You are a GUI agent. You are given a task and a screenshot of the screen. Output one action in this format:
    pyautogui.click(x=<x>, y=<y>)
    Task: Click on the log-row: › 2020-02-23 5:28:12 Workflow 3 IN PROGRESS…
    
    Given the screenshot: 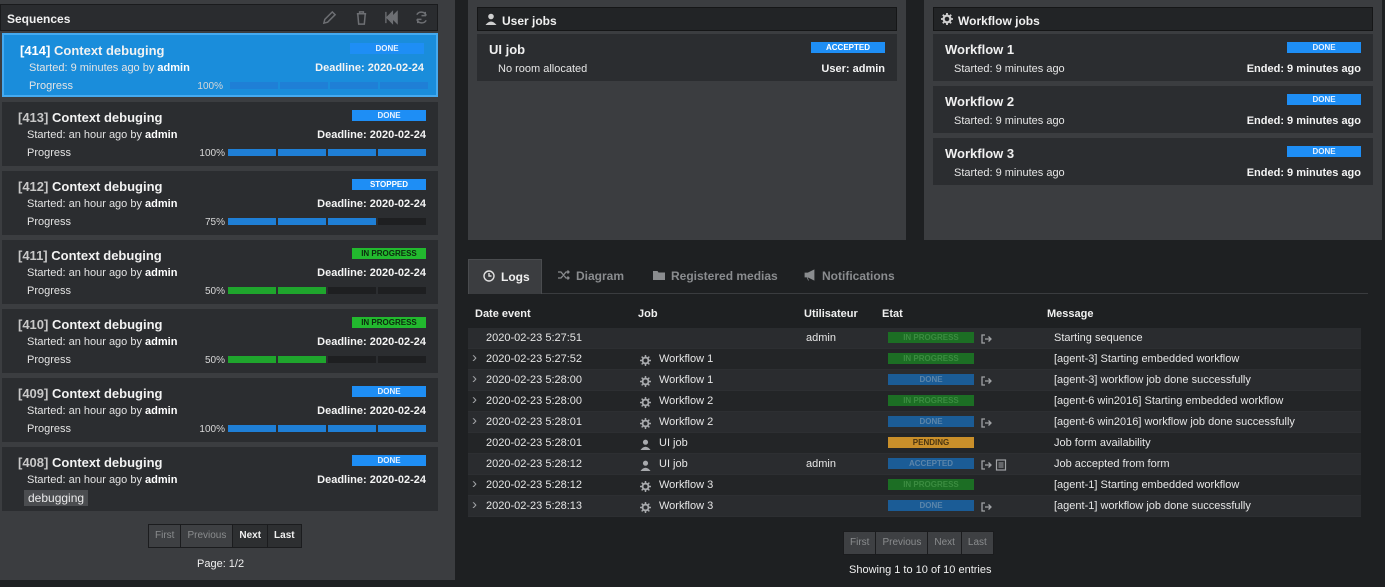 What is the action you would take?
    pyautogui.click(x=914, y=485)
    